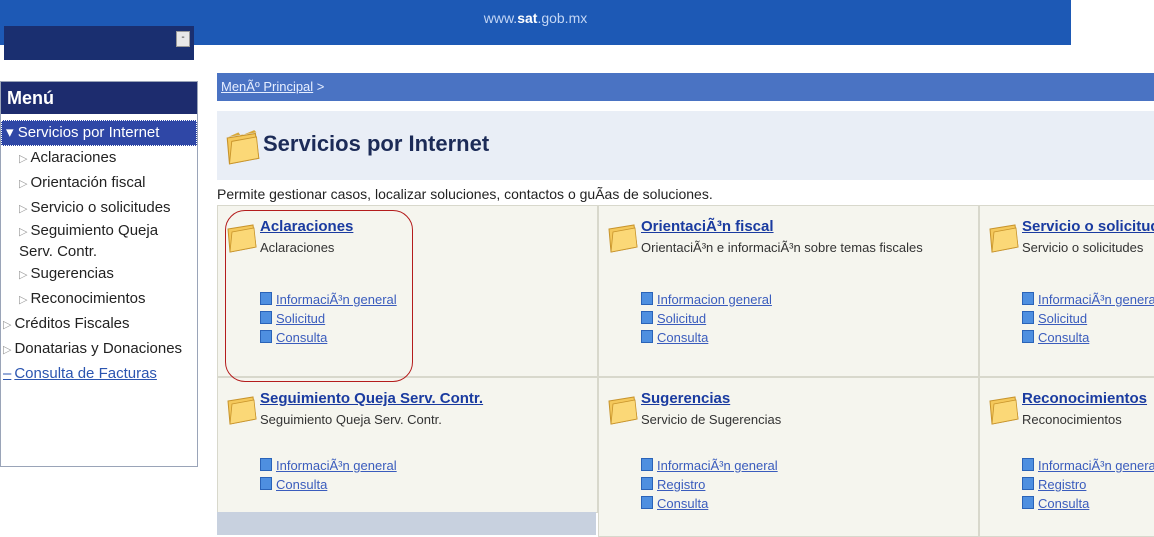  Describe the element at coordinates (99, 324) in the screenshot. I see `sidebar-item-creditos-fiscales: ▷ Créditos Fiscales` at that location.